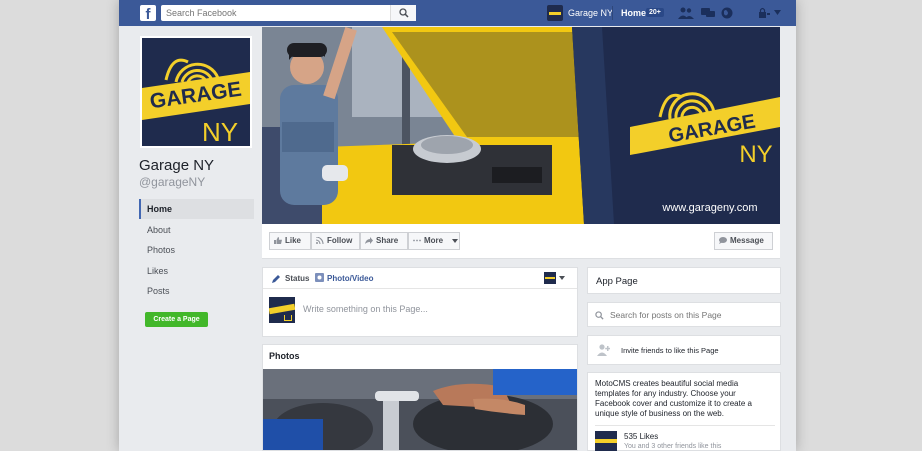 The width and height of the screenshot is (922, 451). Describe the element at coordinates (641, 436) in the screenshot. I see `likes-count: 535 Likes` at that location.